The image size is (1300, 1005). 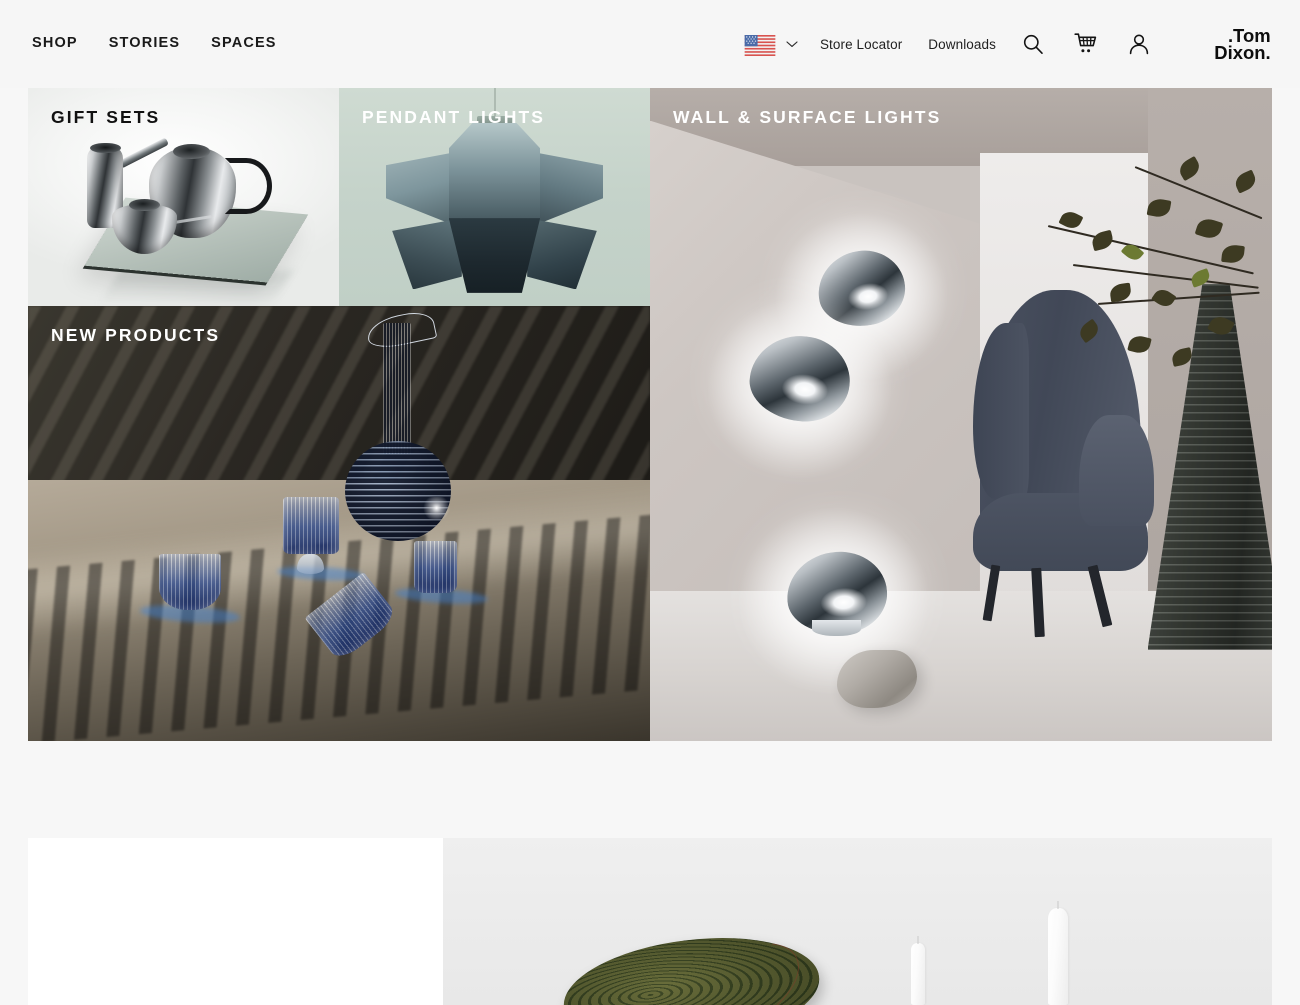 I want to click on tile-gift-sets: GIFT SETS, so click(x=183, y=197).